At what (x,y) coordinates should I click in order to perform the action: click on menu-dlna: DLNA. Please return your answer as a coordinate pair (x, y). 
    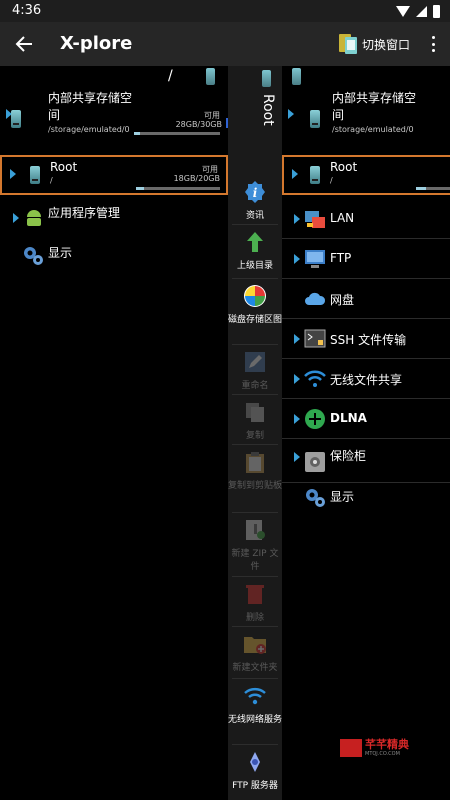
    Looking at the image, I should click on (366, 419).